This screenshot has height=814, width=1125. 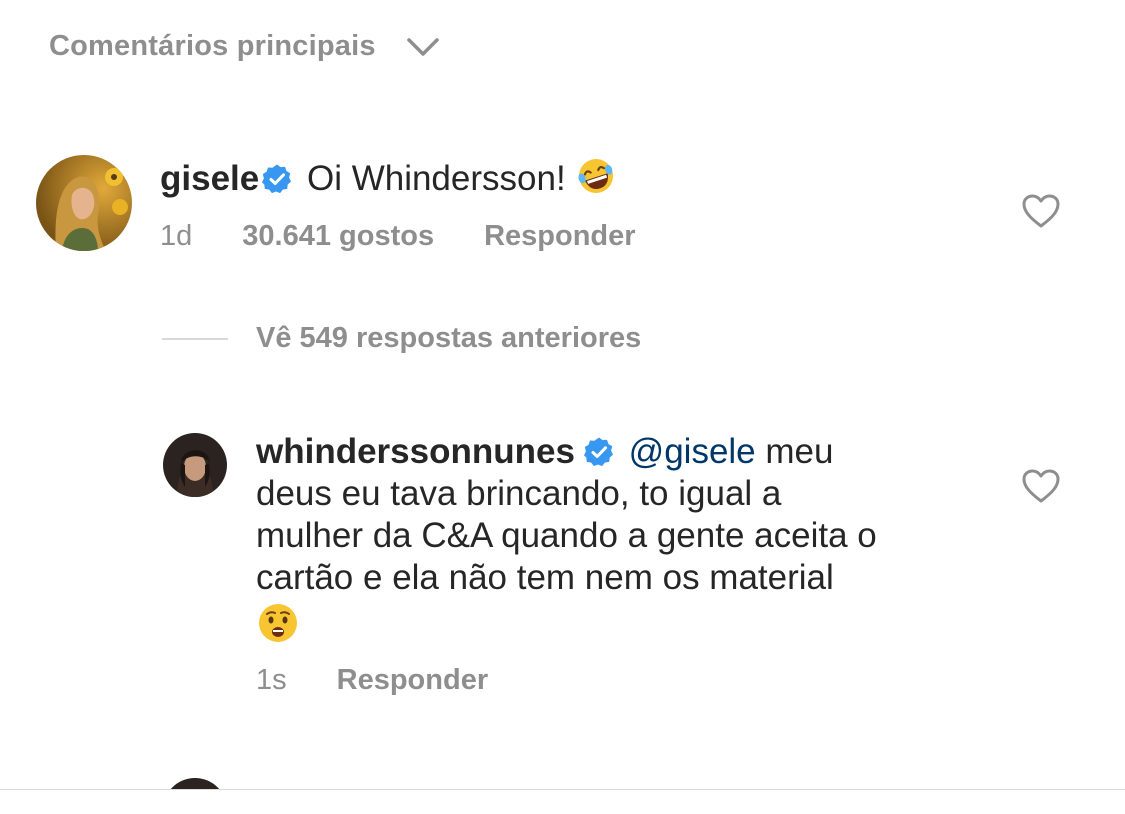 I want to click on avatar, so click(x=195, y=783).